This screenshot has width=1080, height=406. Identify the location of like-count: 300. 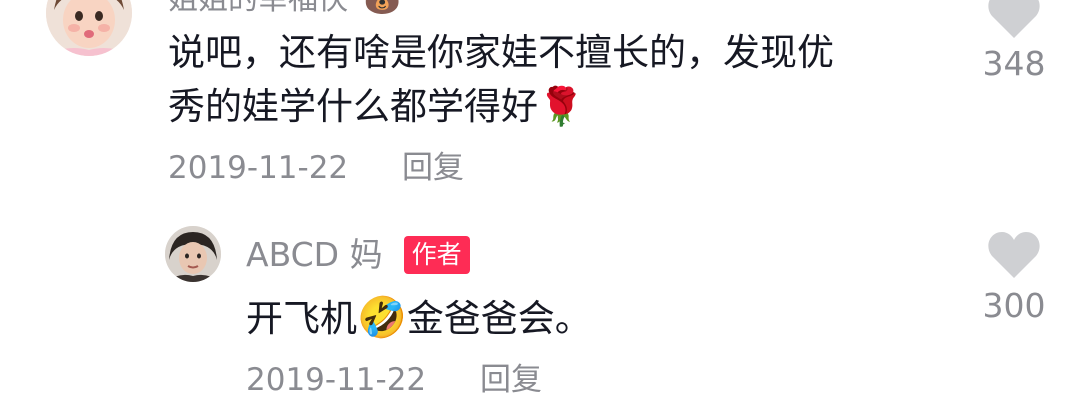
(1014, 305).